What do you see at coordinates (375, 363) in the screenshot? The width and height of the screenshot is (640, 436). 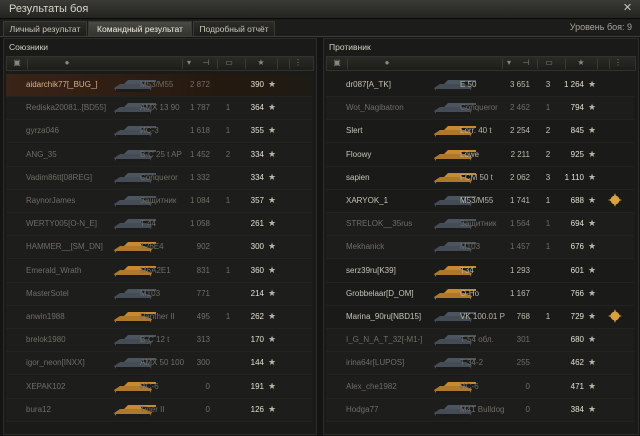 I see `player-name: irina64r[LUPOS]` at bounding box center [375, 363].